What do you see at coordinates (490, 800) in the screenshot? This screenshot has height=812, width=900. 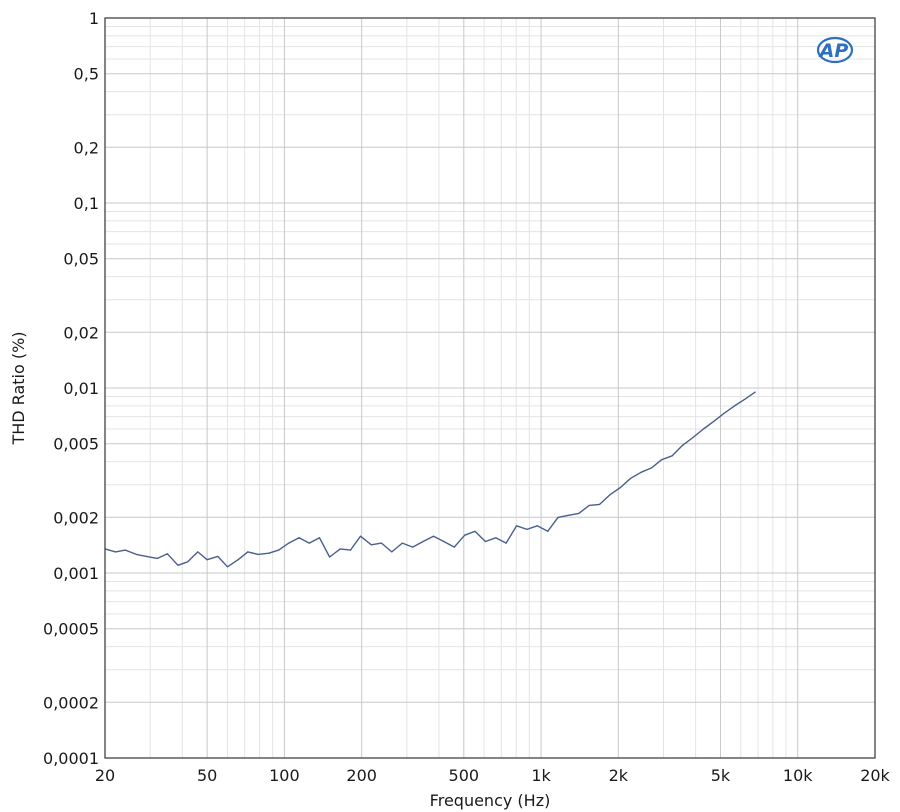 I see `x-axis-title: Frequency (Hz)` at bounding box center [490, 800].